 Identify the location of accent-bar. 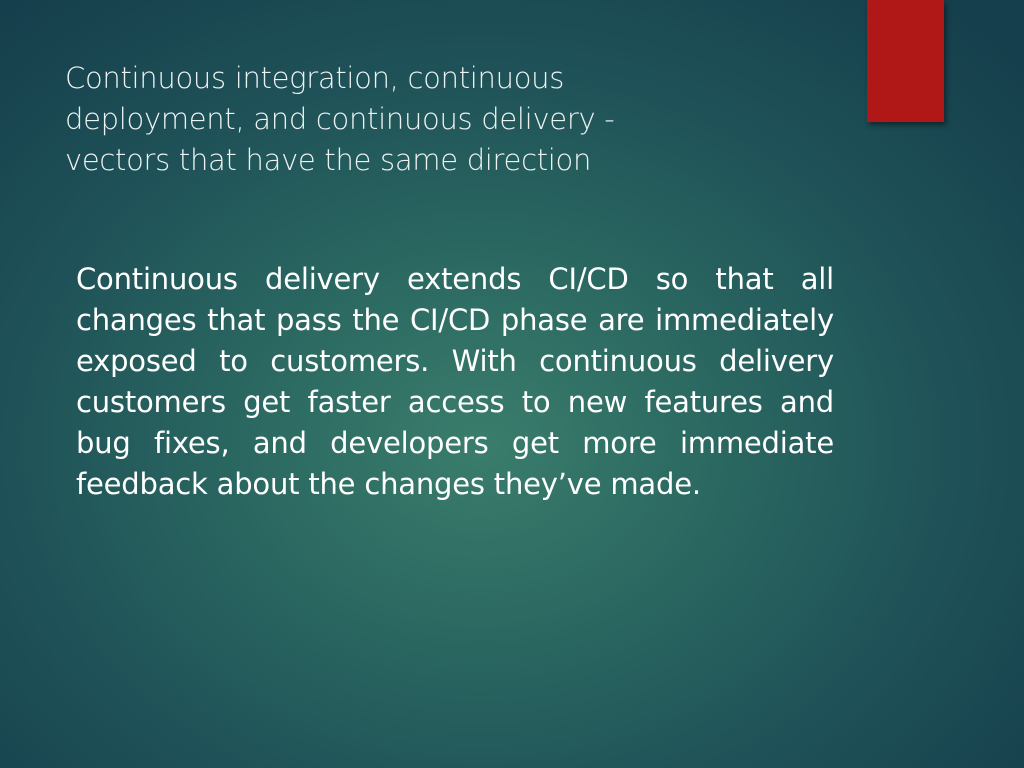
(905, 61).